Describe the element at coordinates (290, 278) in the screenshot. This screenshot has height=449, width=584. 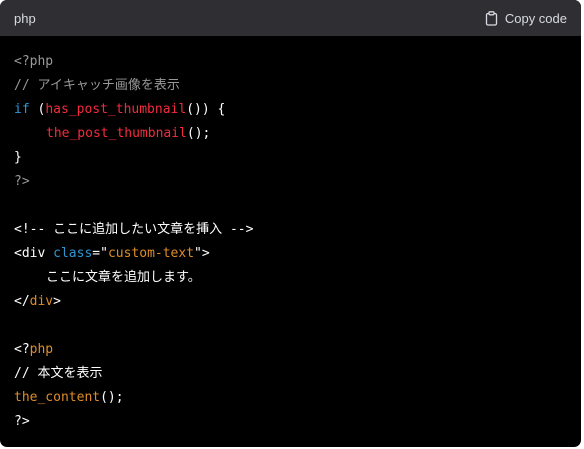
I see `code-line: ここに文章を追加します。` at that location.